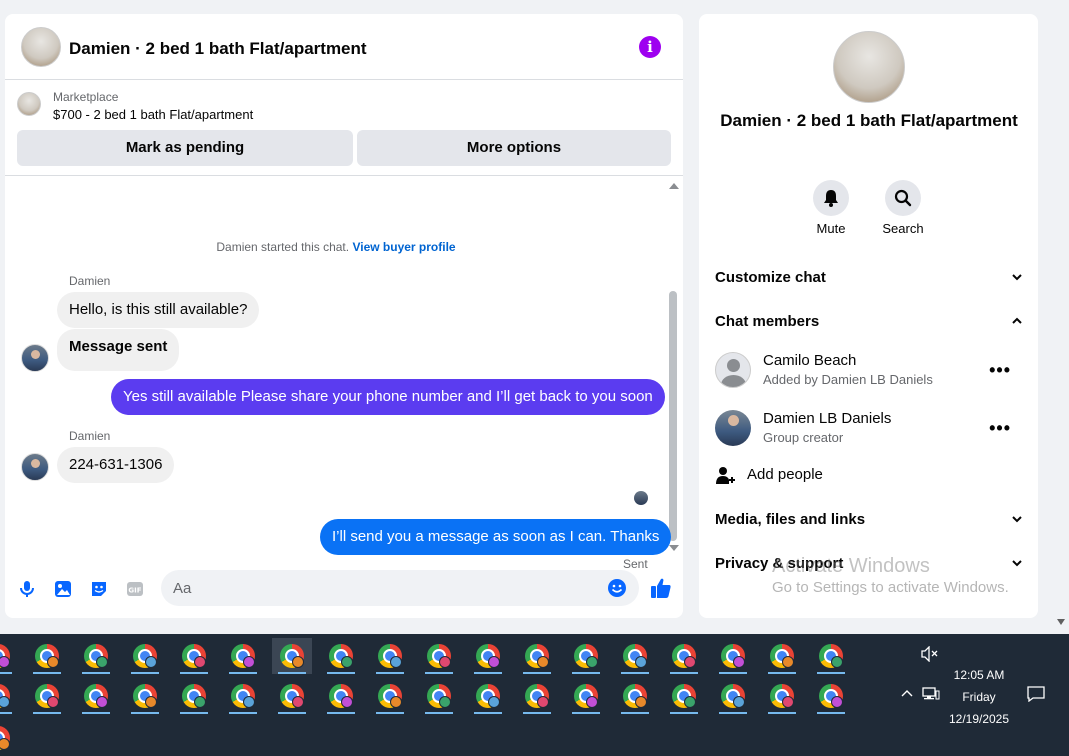 The image size is (1069, 756). What do you see at coordinates (931, 694) in the screenshot?
I see `network-icon` at bounding box center [931, 694].